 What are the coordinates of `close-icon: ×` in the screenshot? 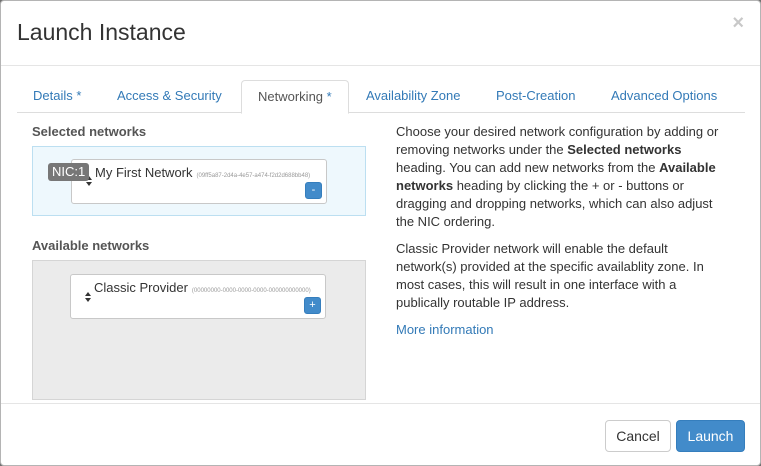 It's located at (738, 23).